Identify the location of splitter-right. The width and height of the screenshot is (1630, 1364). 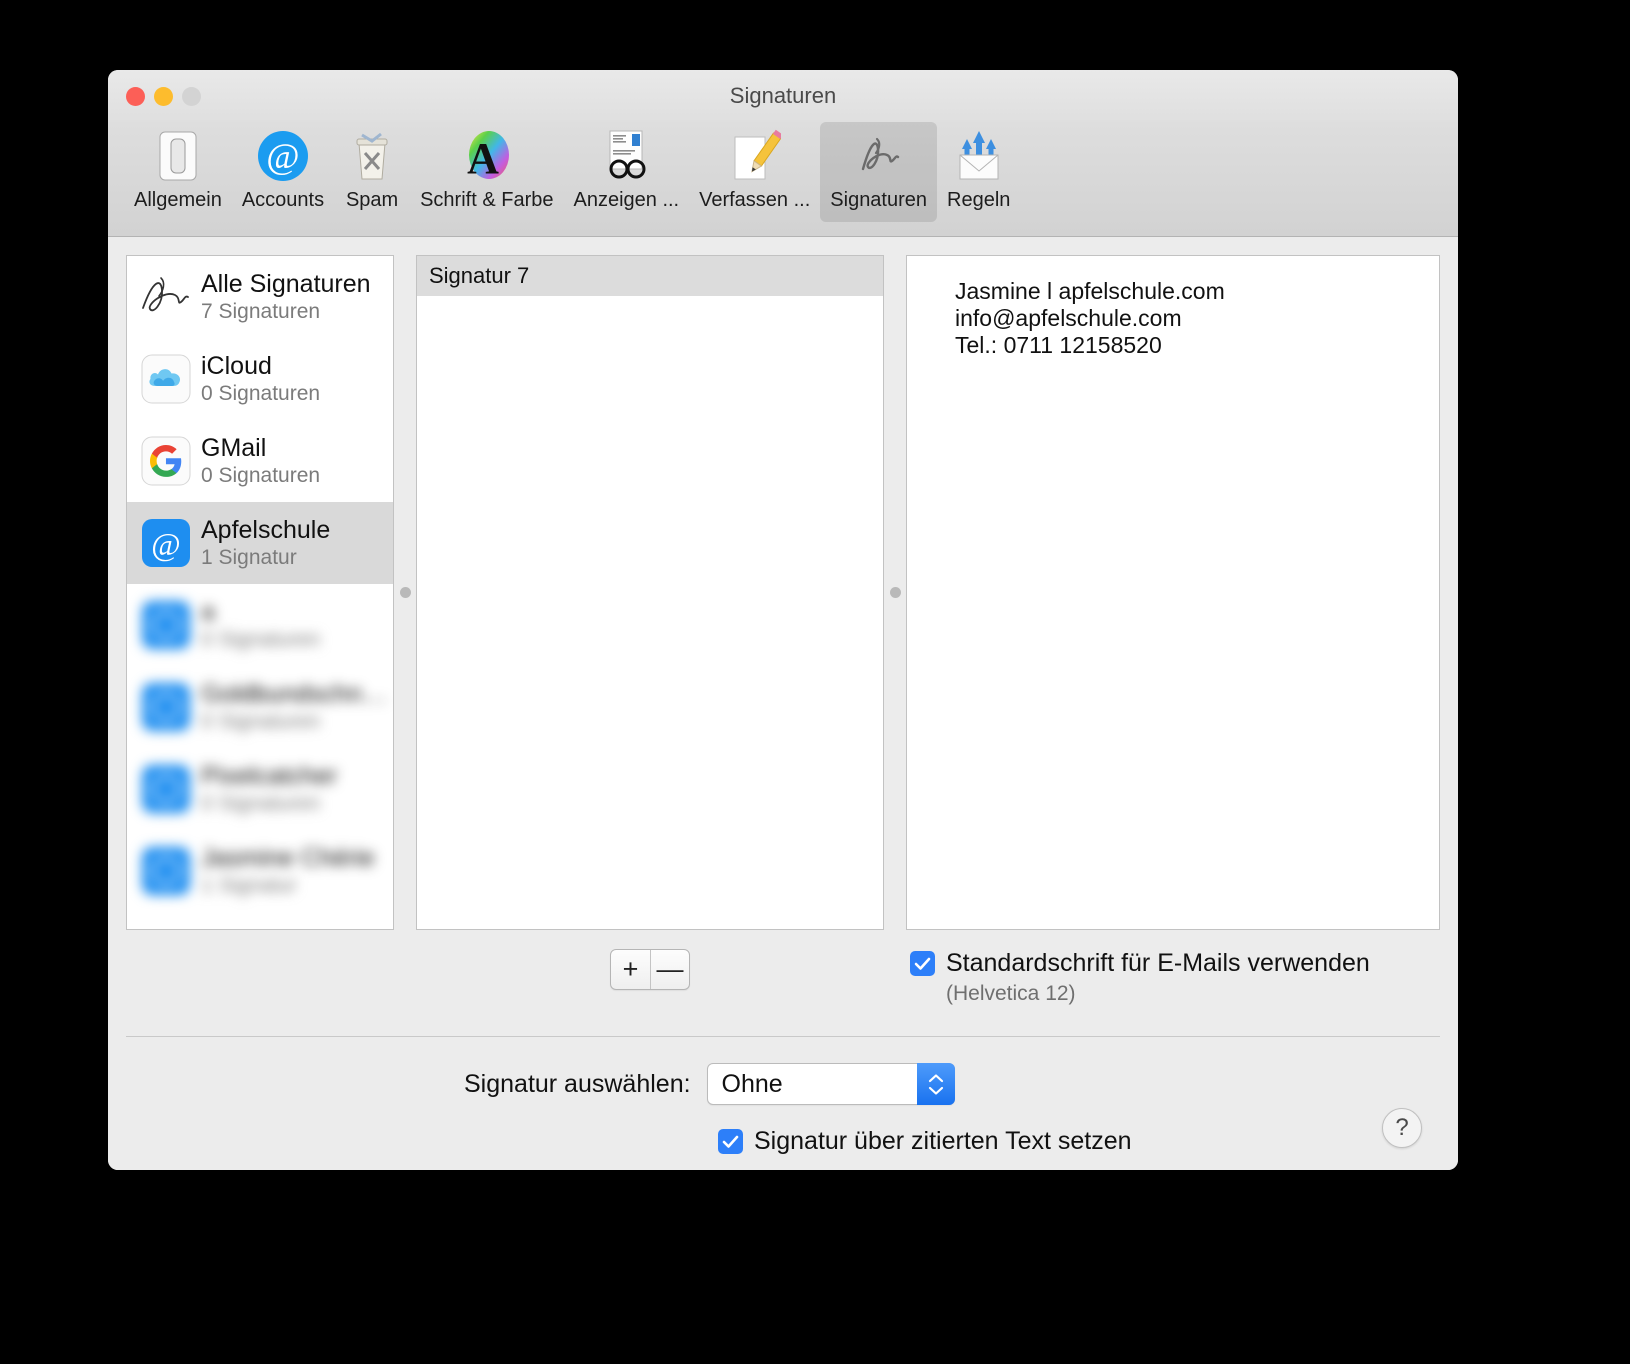
(895, 592).